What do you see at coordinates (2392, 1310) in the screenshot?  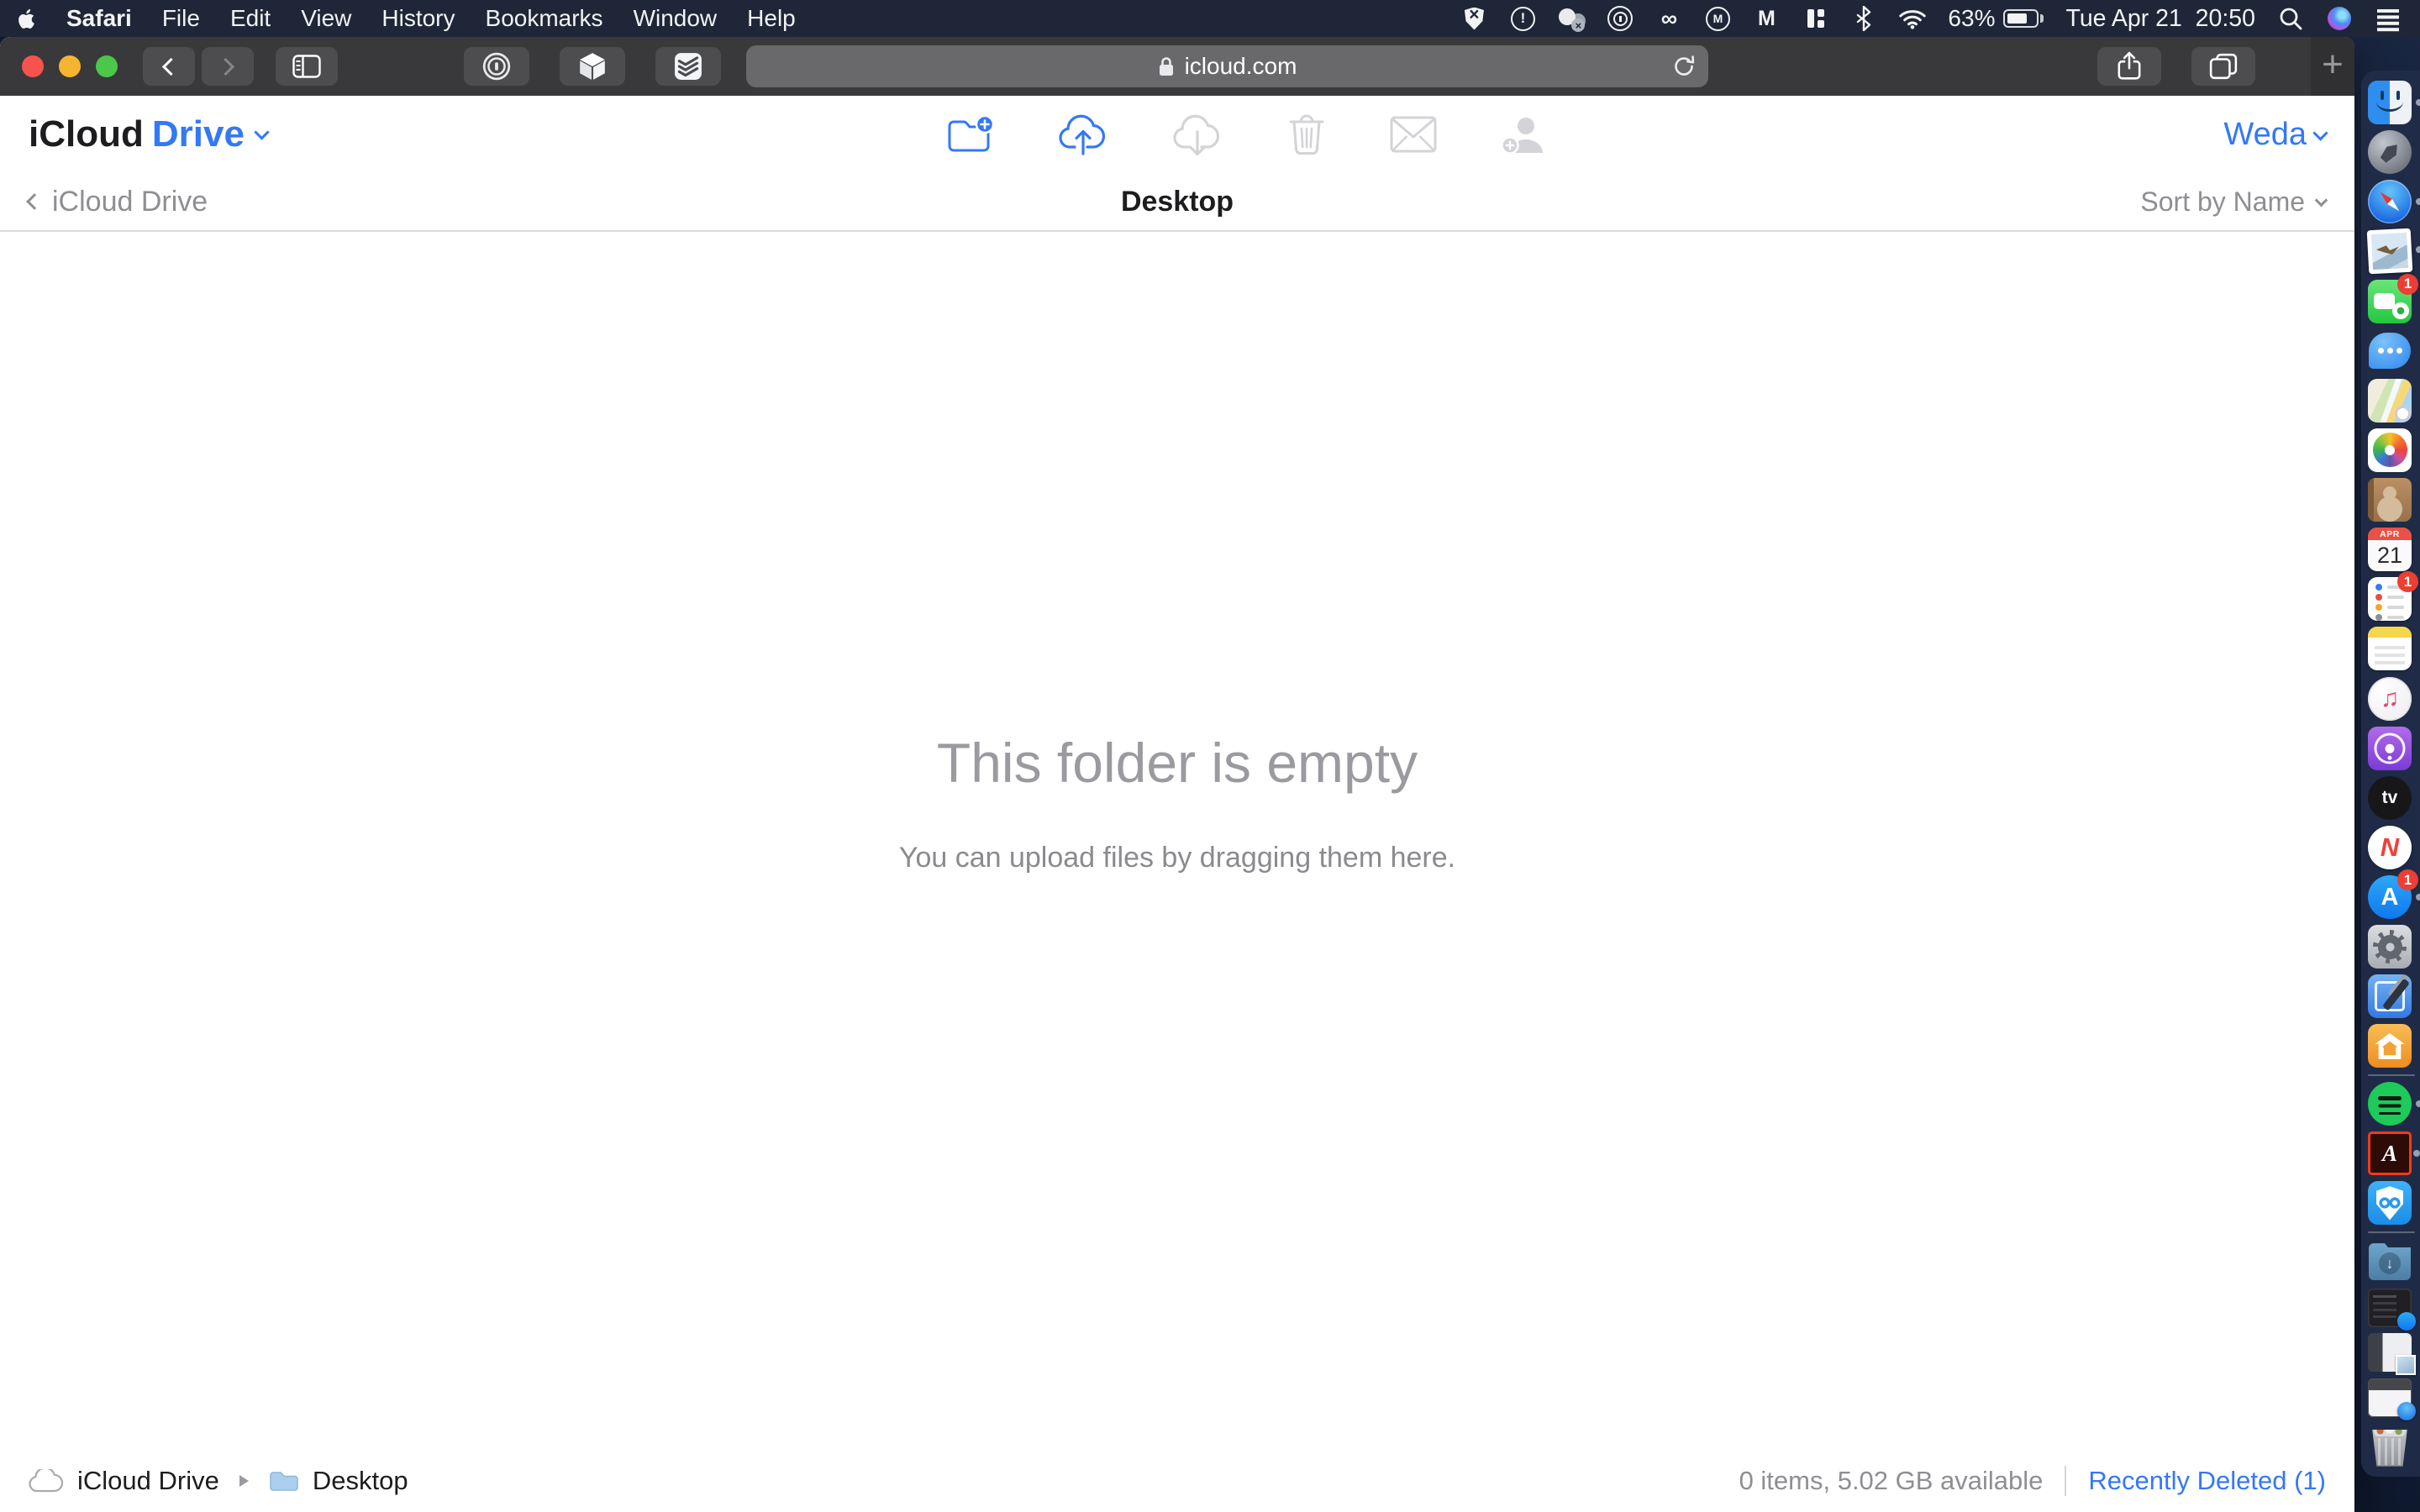 I see `dock-min-appstore-icon` at bounding box center [2392, 1310].